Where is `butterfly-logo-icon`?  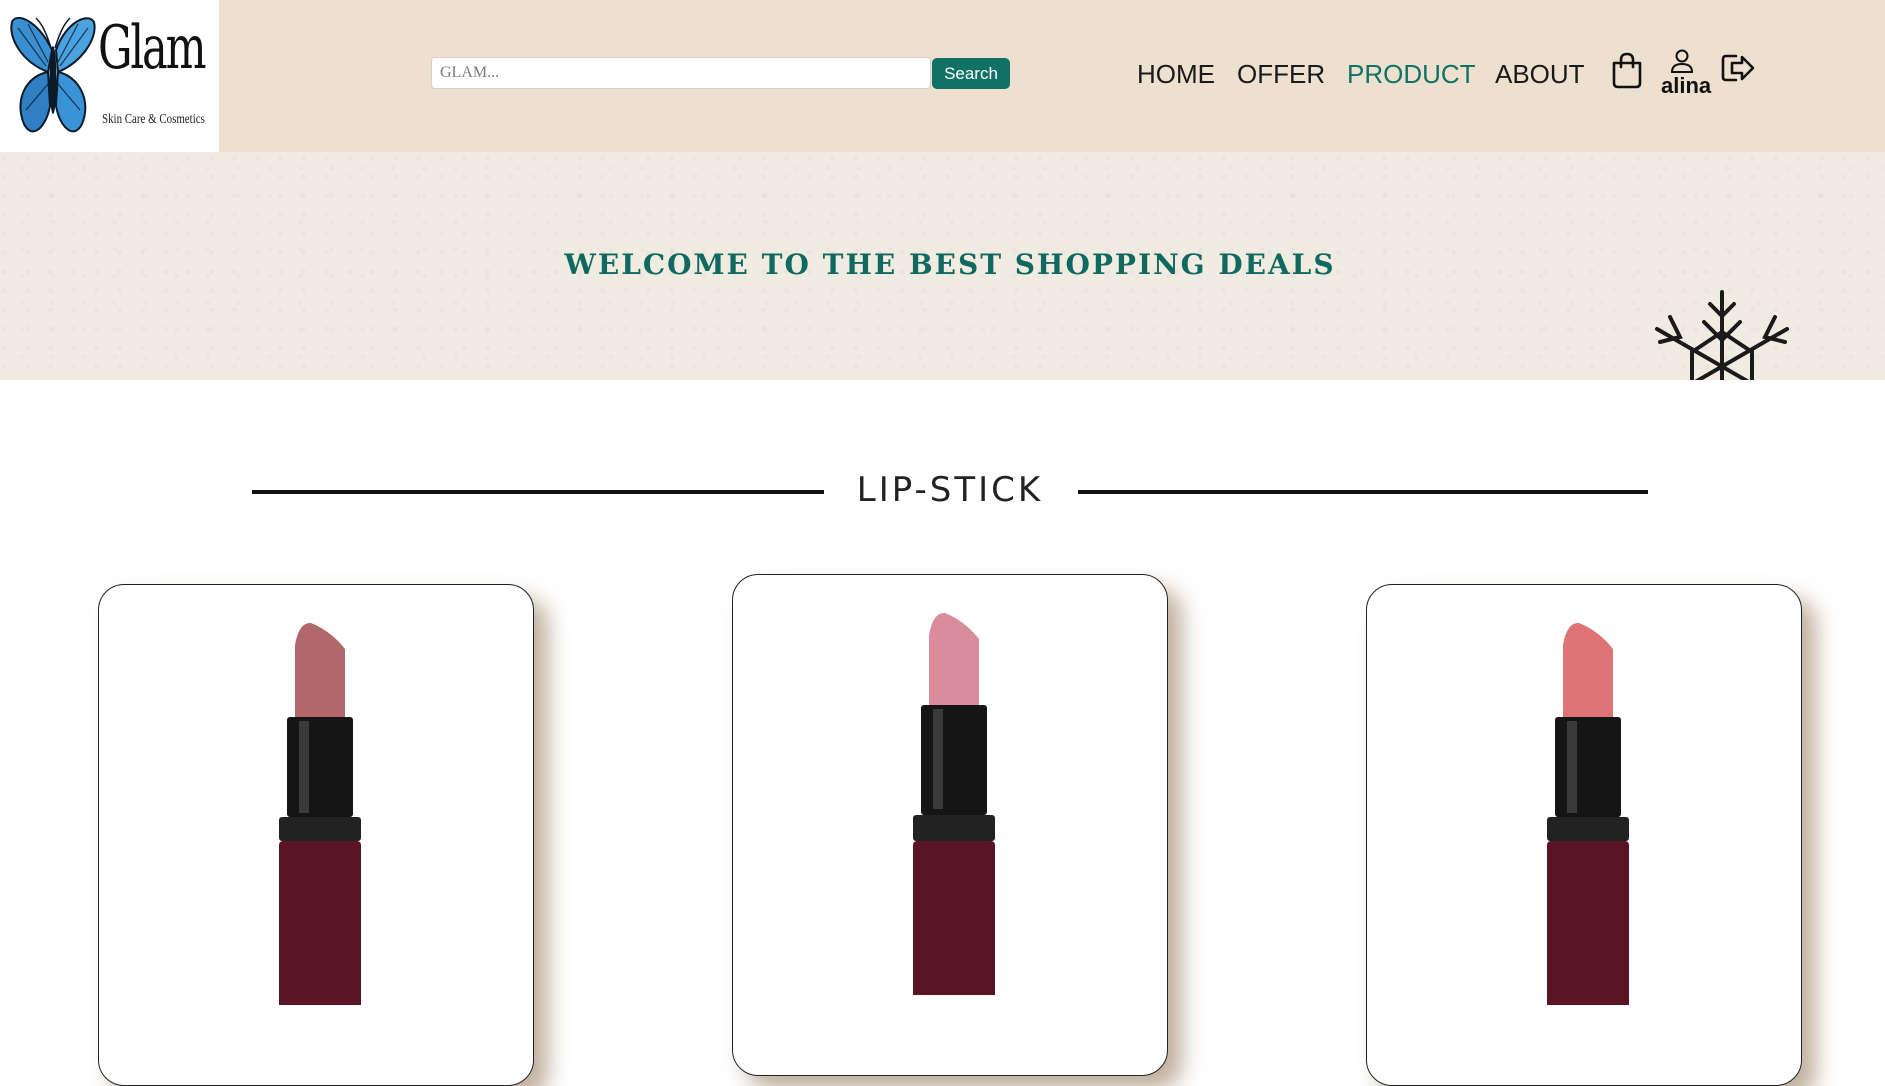 butterfly-logo-icon is located at coordinates (53, 75).